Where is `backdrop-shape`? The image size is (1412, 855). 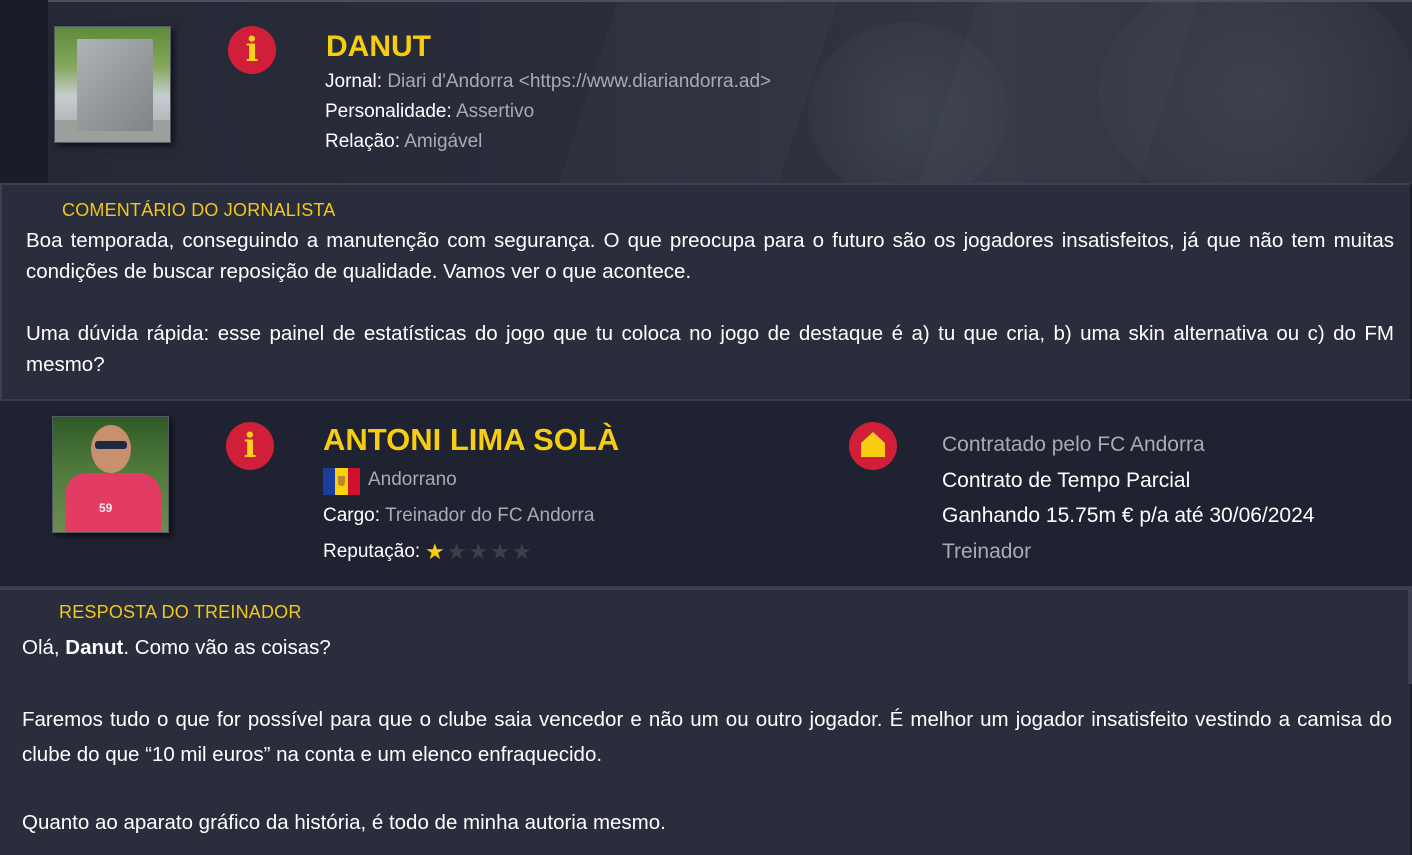
backdrop-shape is located at coordinates (1255, 93).